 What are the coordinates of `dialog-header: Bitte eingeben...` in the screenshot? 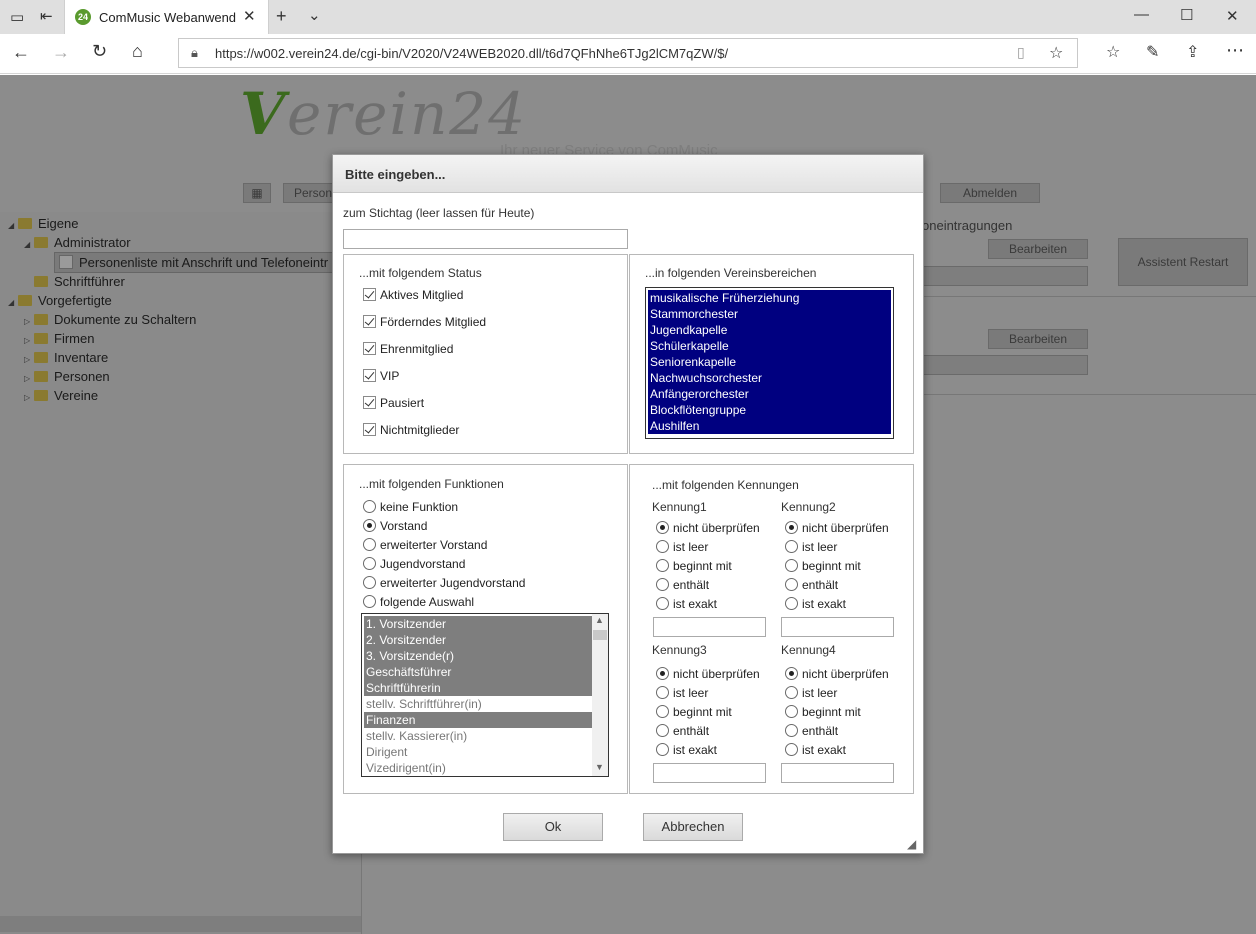 It's located at (628, 174).